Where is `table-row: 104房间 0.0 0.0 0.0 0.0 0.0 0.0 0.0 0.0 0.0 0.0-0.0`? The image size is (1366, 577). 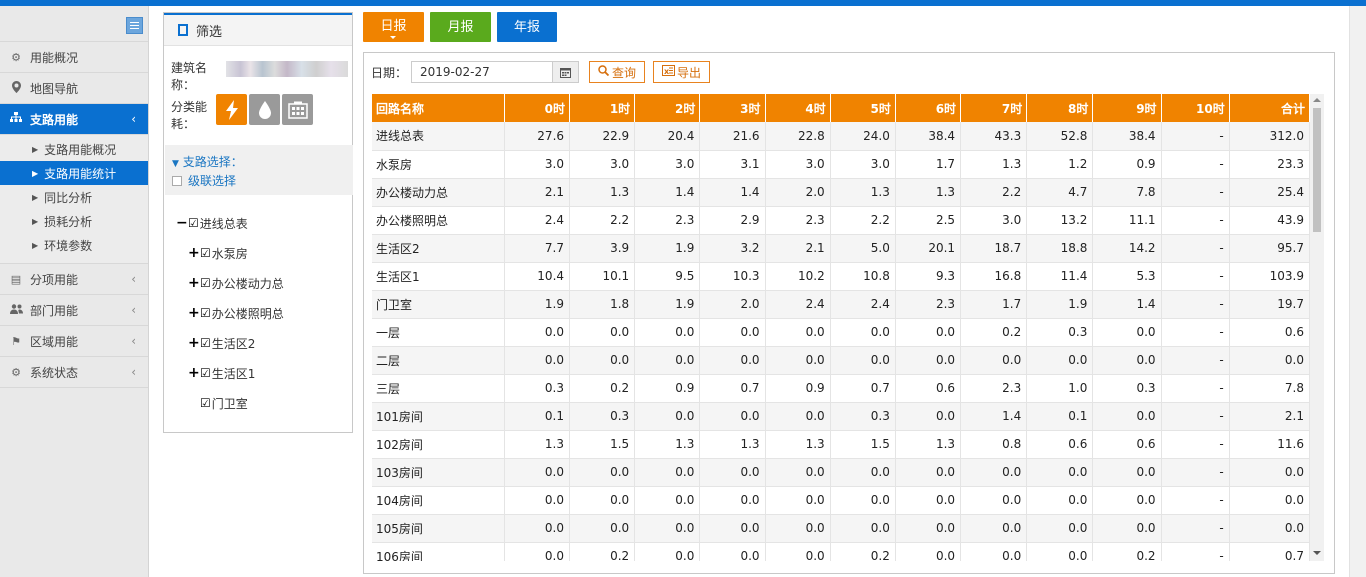
table-row: 104房间 0.0 0.0 0.0 0.0 0.0 0.0 0.0 0.0 0.0 0.0-0.0 is located at coordinates (841, 500).